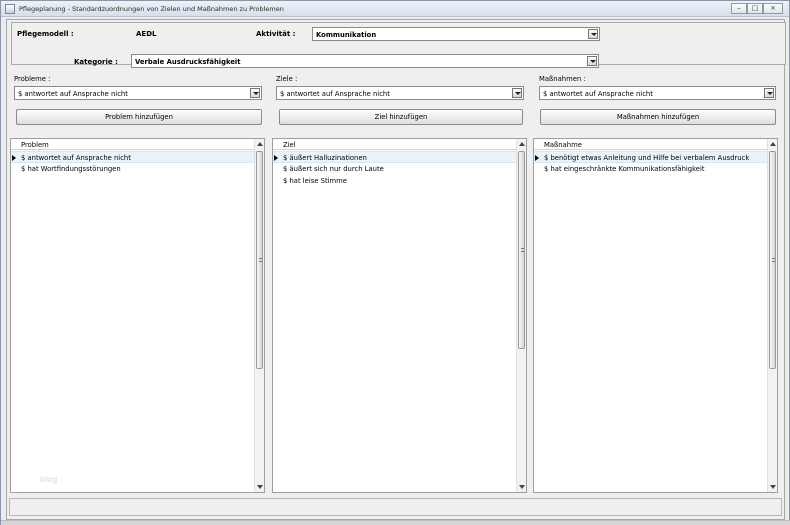  What do you see at coordinates (35, 145) in the screenshot?
I see `problem-column-title: Problem` at bounding box center [35, 145].